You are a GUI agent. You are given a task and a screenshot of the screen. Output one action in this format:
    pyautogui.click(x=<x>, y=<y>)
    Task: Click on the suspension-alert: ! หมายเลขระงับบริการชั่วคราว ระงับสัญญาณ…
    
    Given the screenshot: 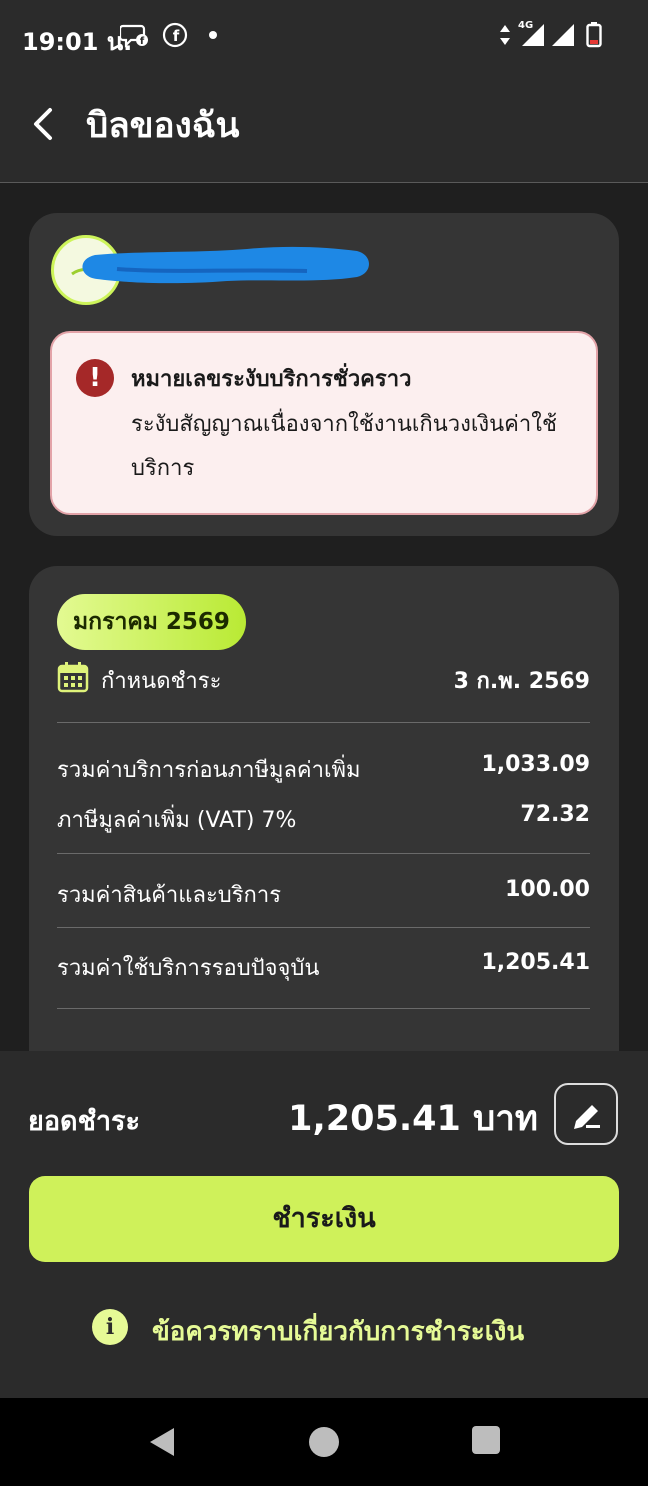 What is the action you would take?
    pyautogui.click(x=324, y=423)
    